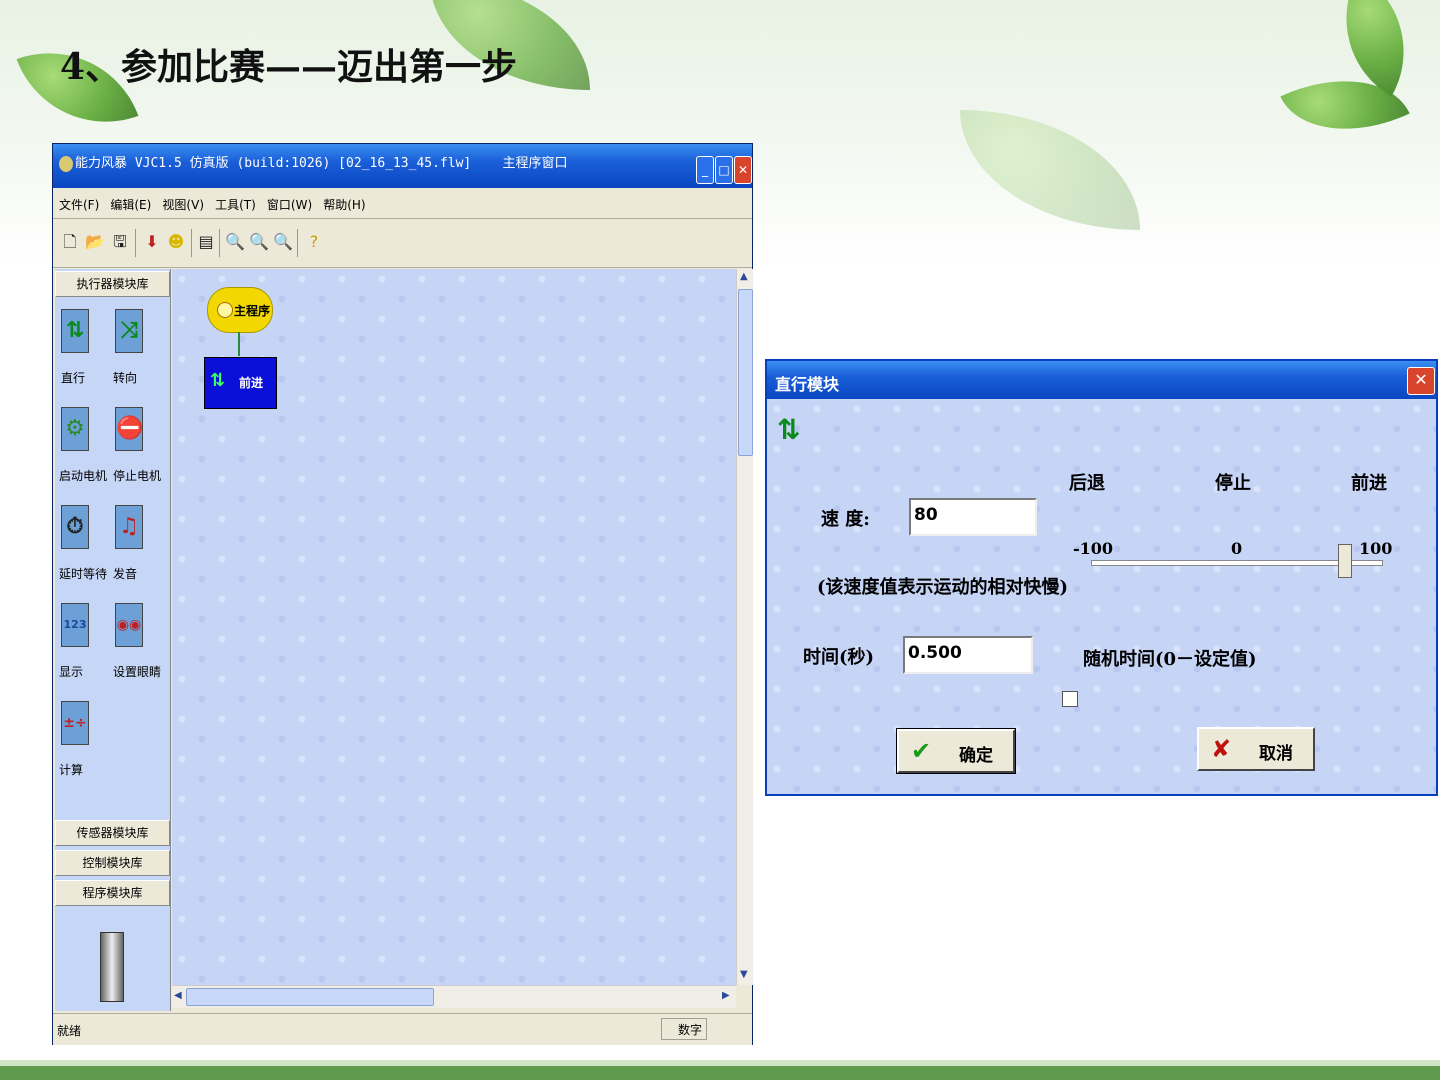  What do you see at coordinates (976, 756) in the screenshot?
I see `ok-button-label: 确定` at bounding box center [976, 756].